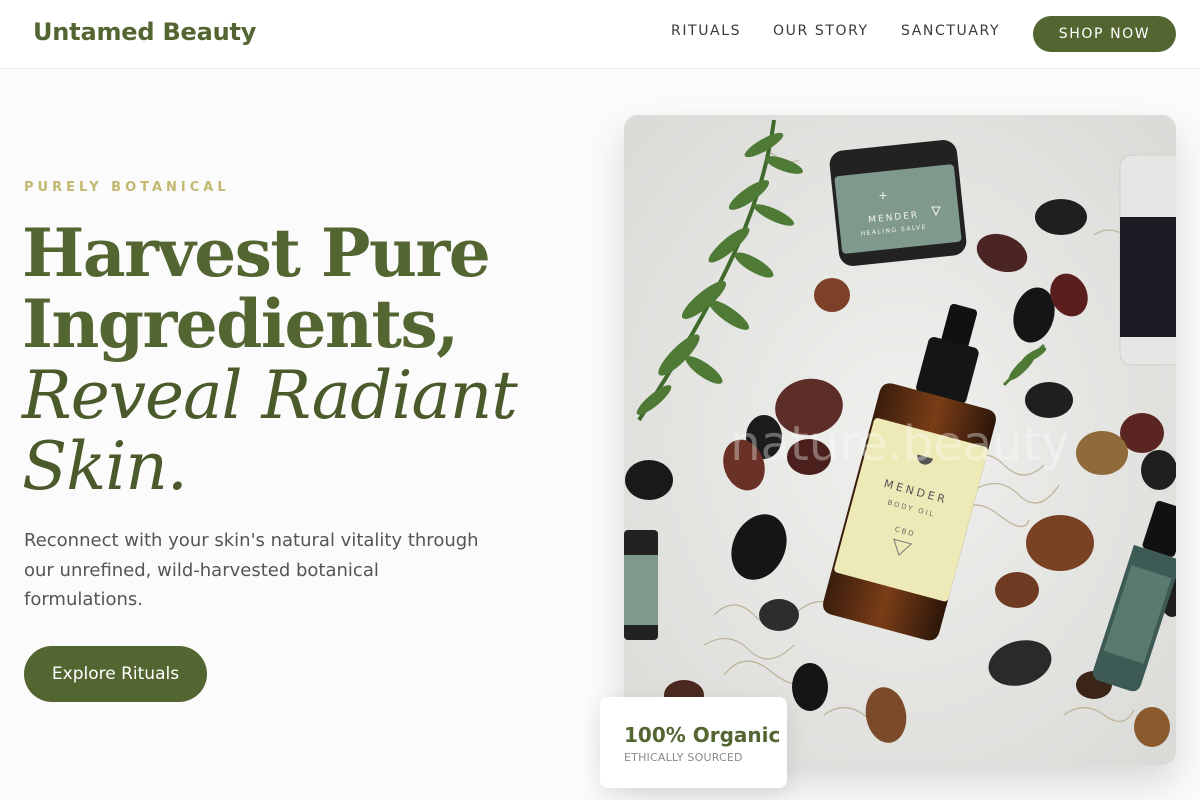  Describe the element at coordinates (115, 674) in the screenshot. I see `explore-rituals-button: Explore Rituals` at that location.